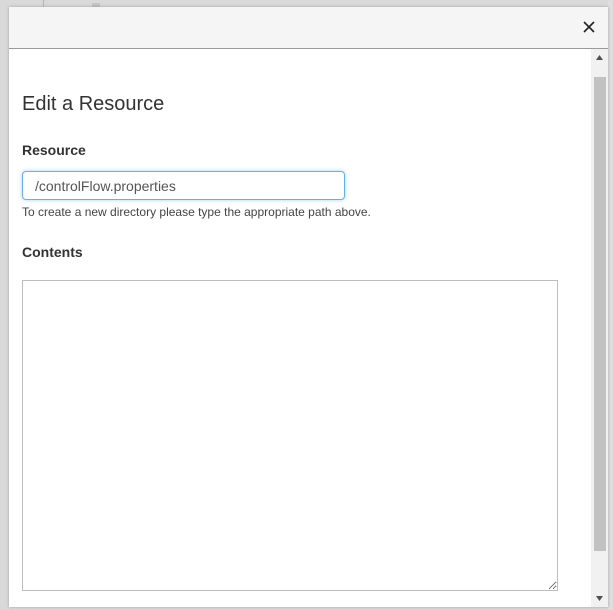 The height and width of the screenshot is (610, 613). Describe the element at coordinates (183, 185) in the screenshot. I see `resource-path-input` at that location.